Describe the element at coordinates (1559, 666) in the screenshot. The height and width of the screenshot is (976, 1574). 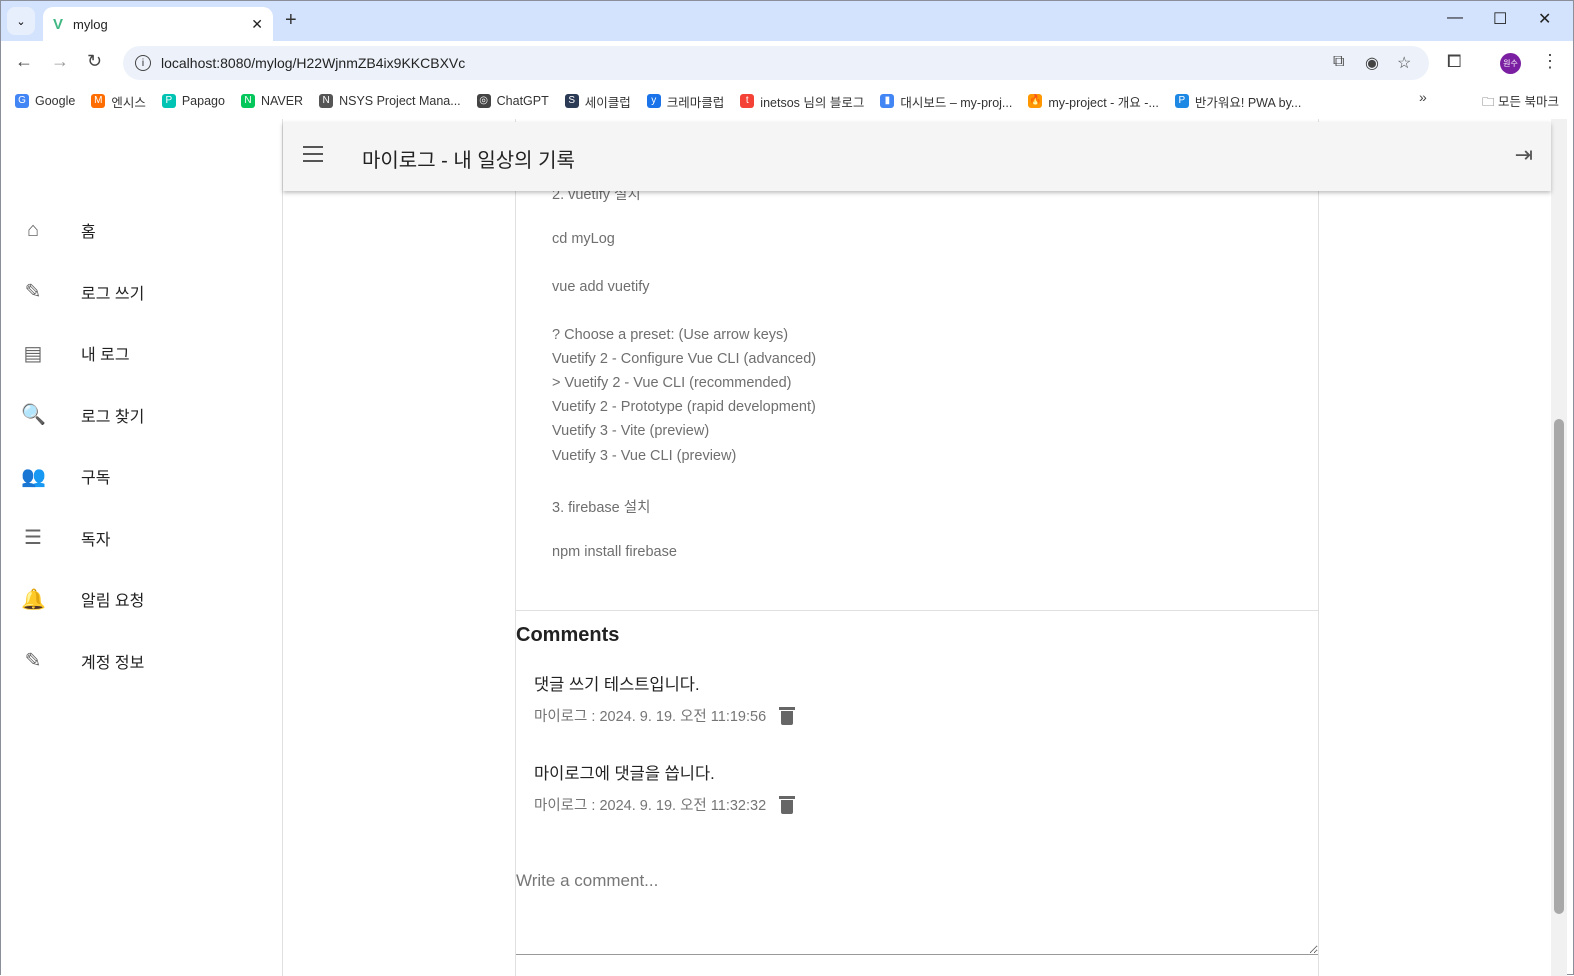
I see `scrollbar-thumb` at that location.